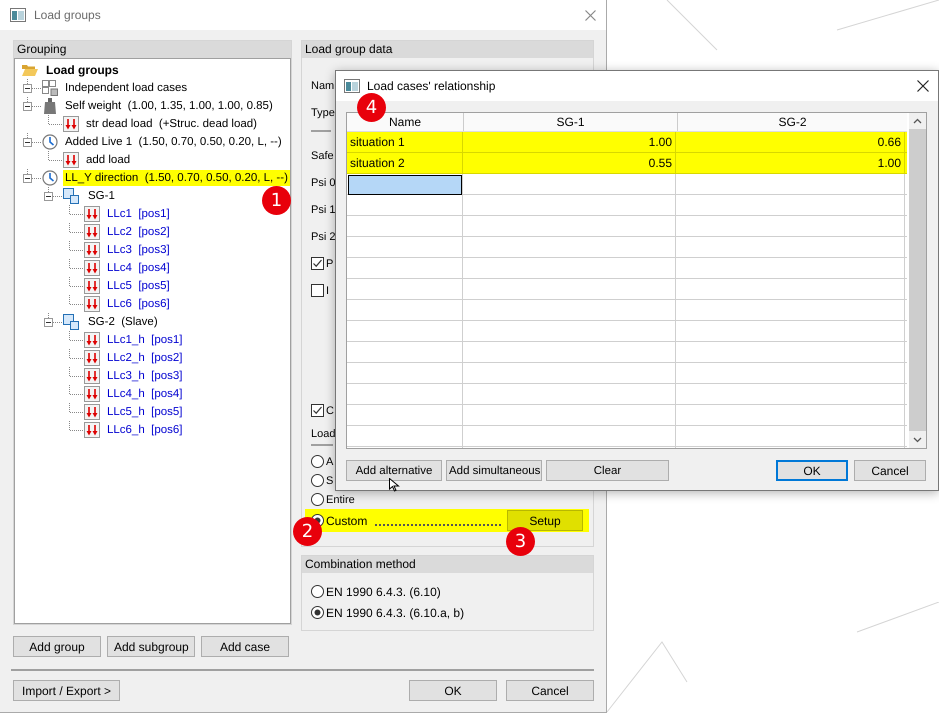  Describe the element at coordinates (383, 591) in the screenshot. I see `radio-label: EN 1990 6.4.3. (6.10)` at that location.